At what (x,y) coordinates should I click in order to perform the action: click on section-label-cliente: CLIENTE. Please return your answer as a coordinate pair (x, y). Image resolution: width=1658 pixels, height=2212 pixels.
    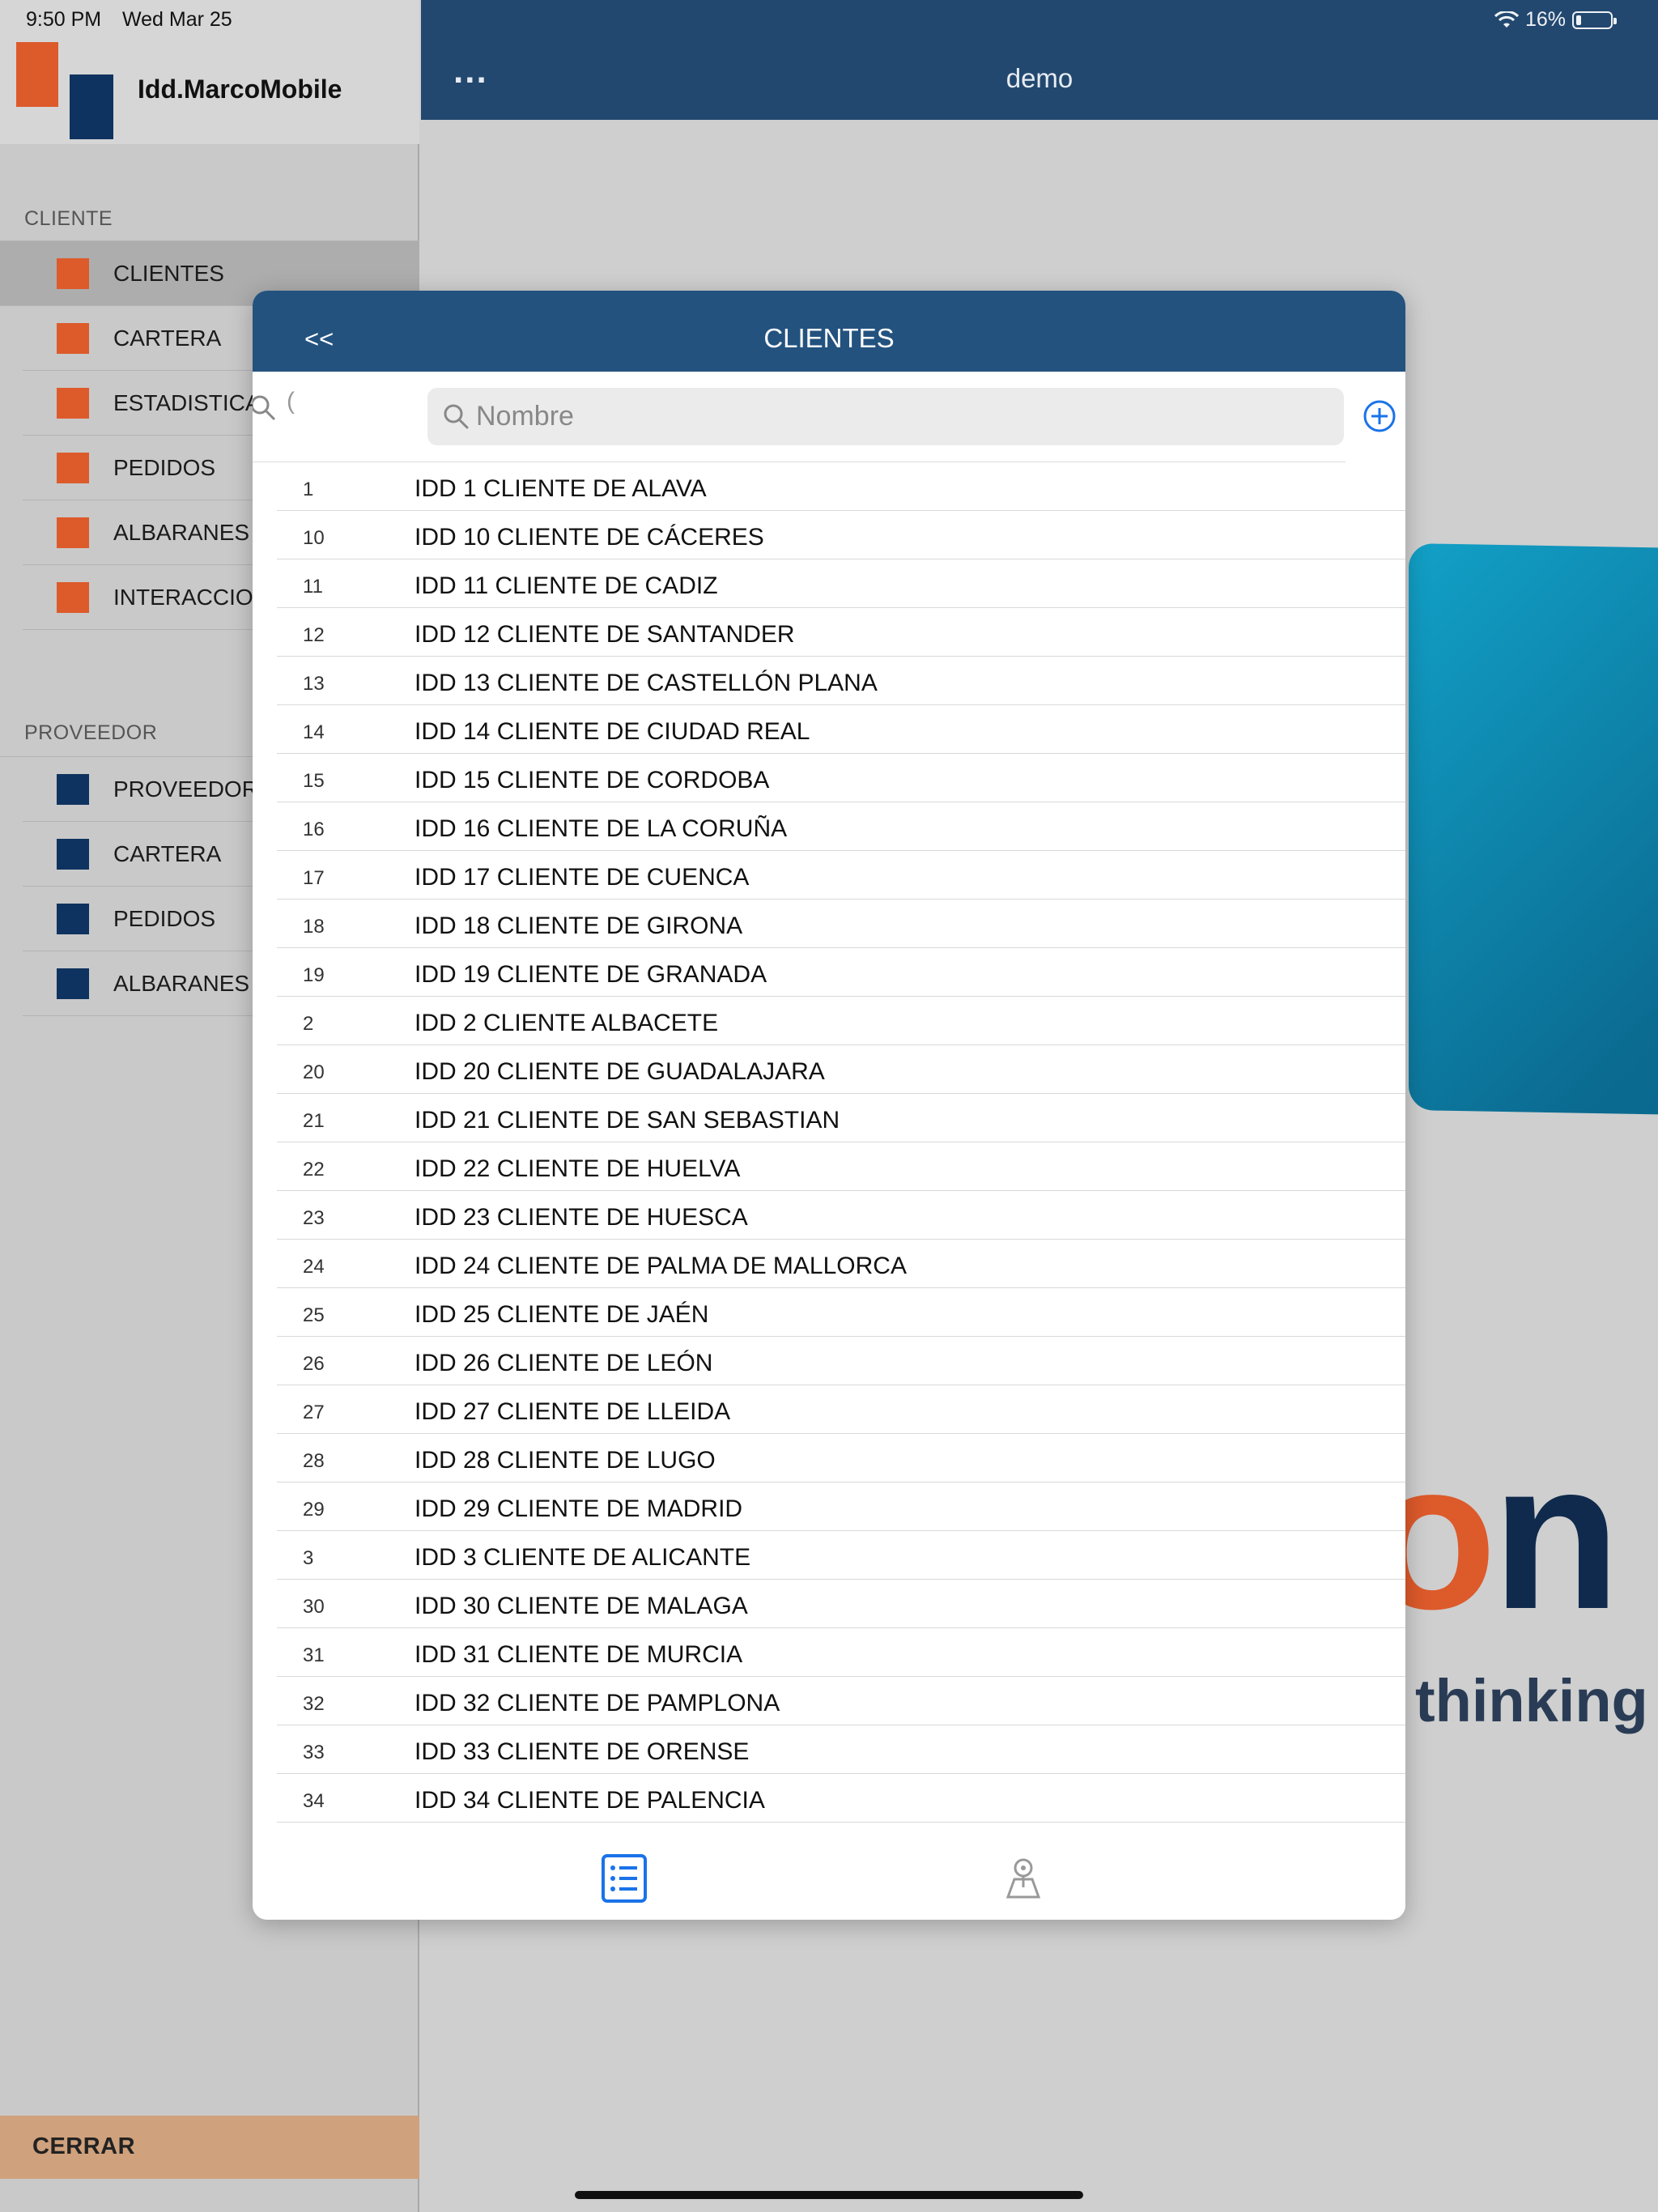
    Looking at the image, I should click on (68, 219).